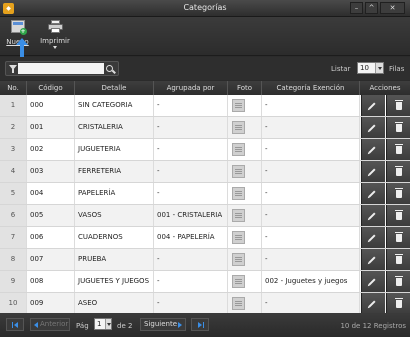 The width and height of the screenshot is (410, 337). Describe the element at coordinates (50, 324) in the screenshot. I see `prev-page-button: Anterior` at that location.